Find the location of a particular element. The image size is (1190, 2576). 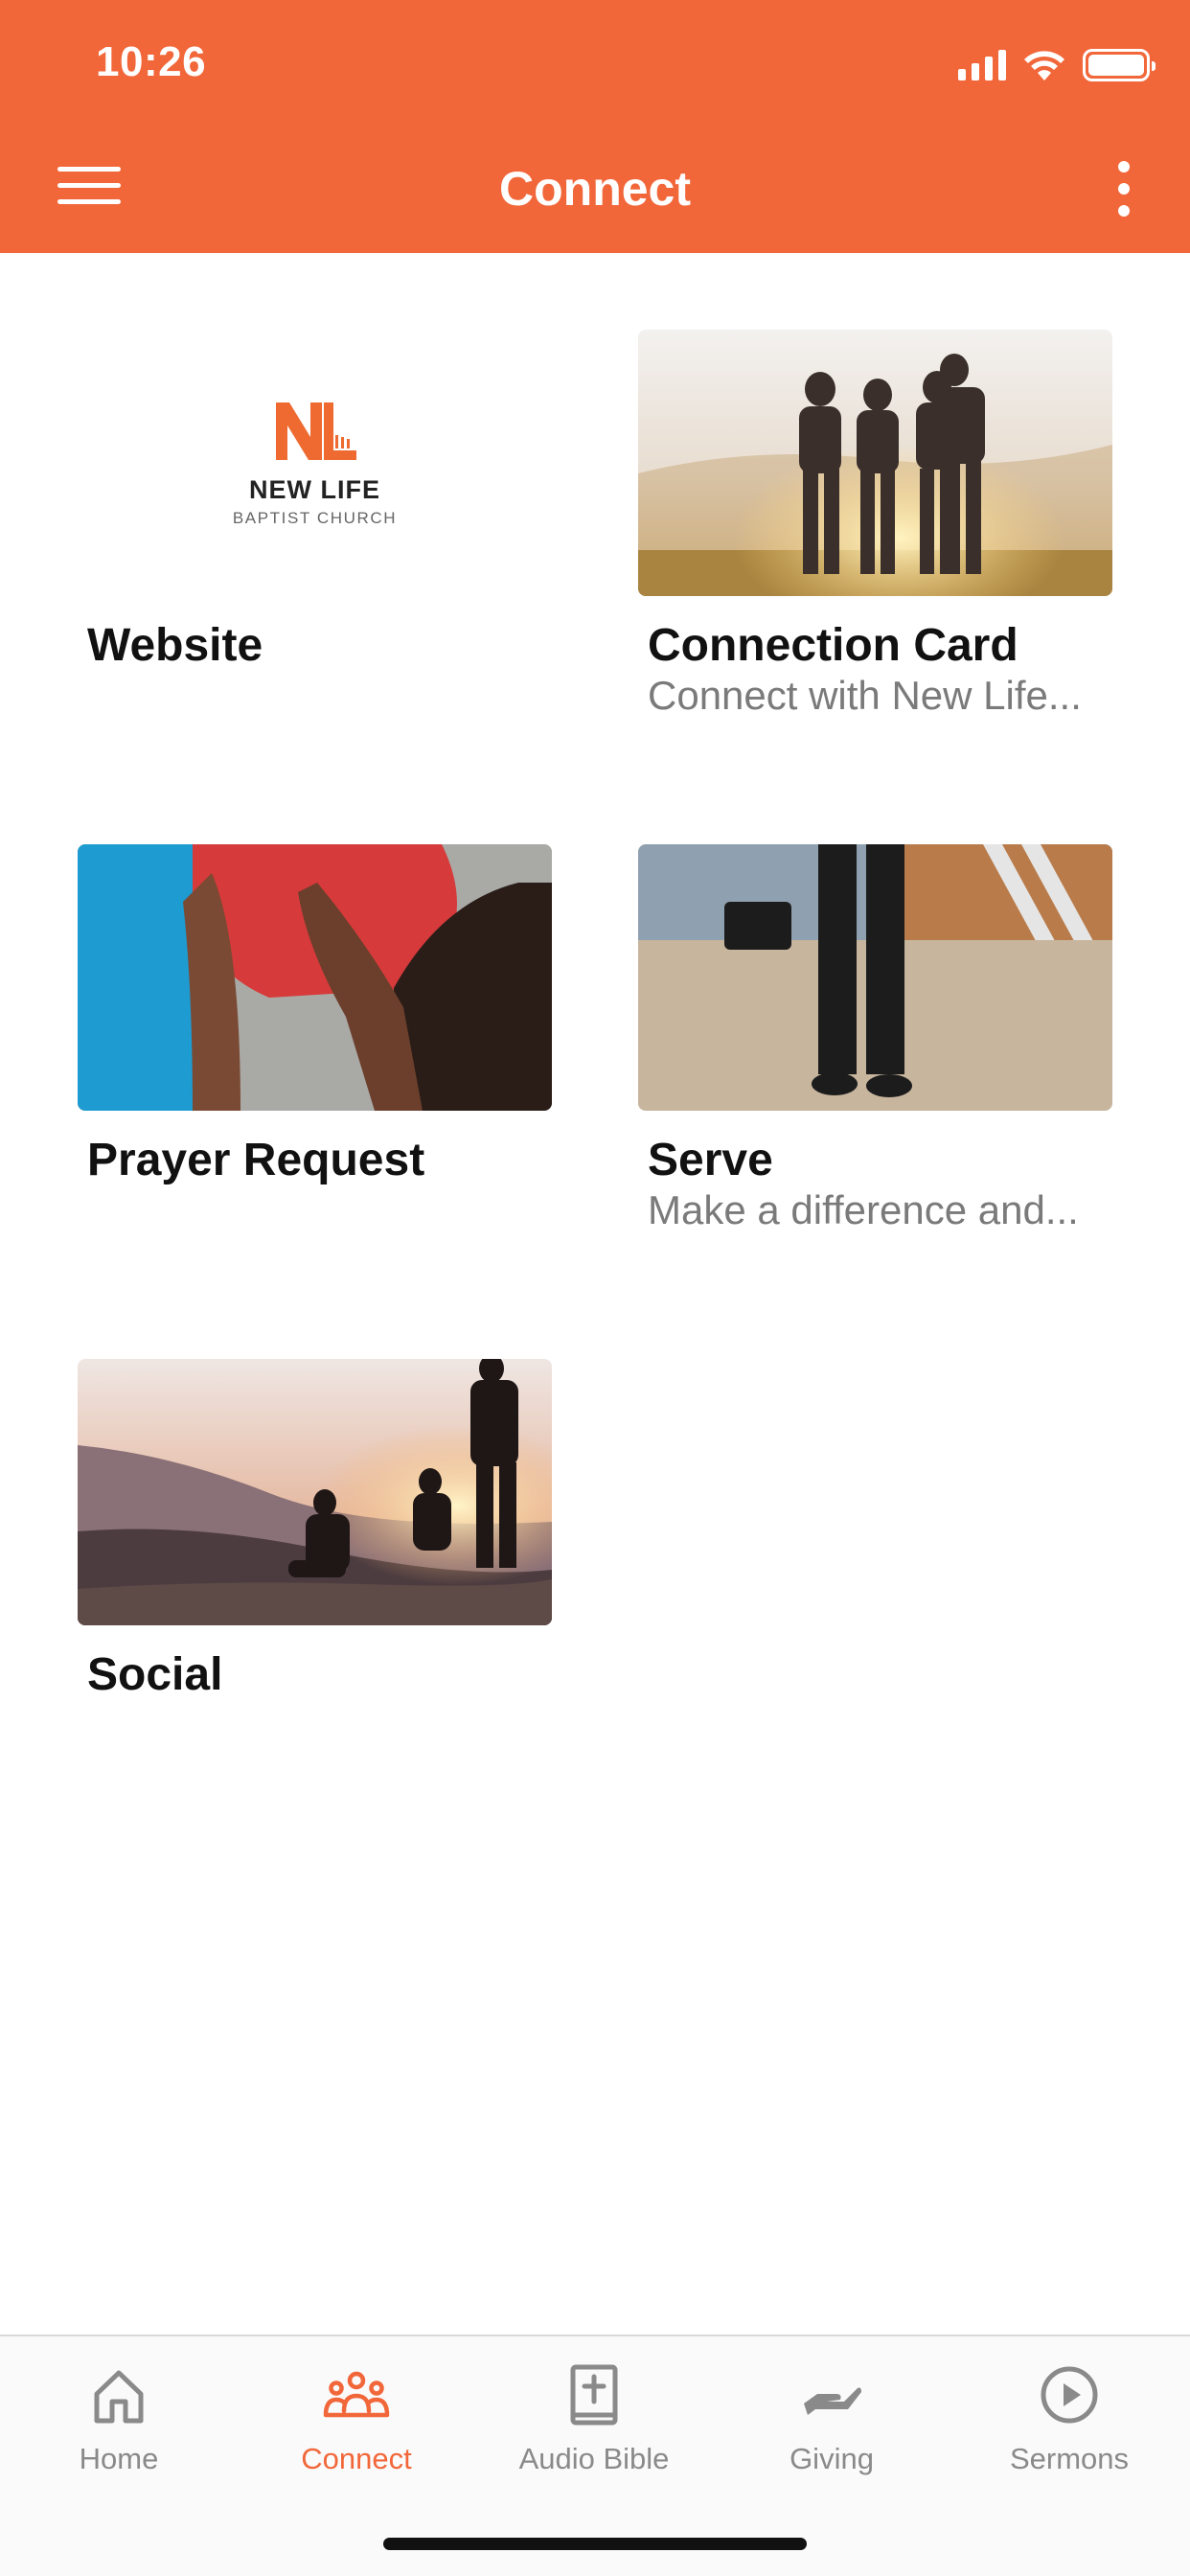

tile-label: Website is located at coordinates (175, 645).